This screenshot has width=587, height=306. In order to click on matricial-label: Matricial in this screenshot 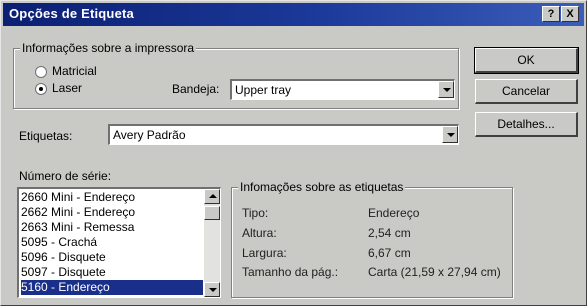, I will do `click(74, 71)`.